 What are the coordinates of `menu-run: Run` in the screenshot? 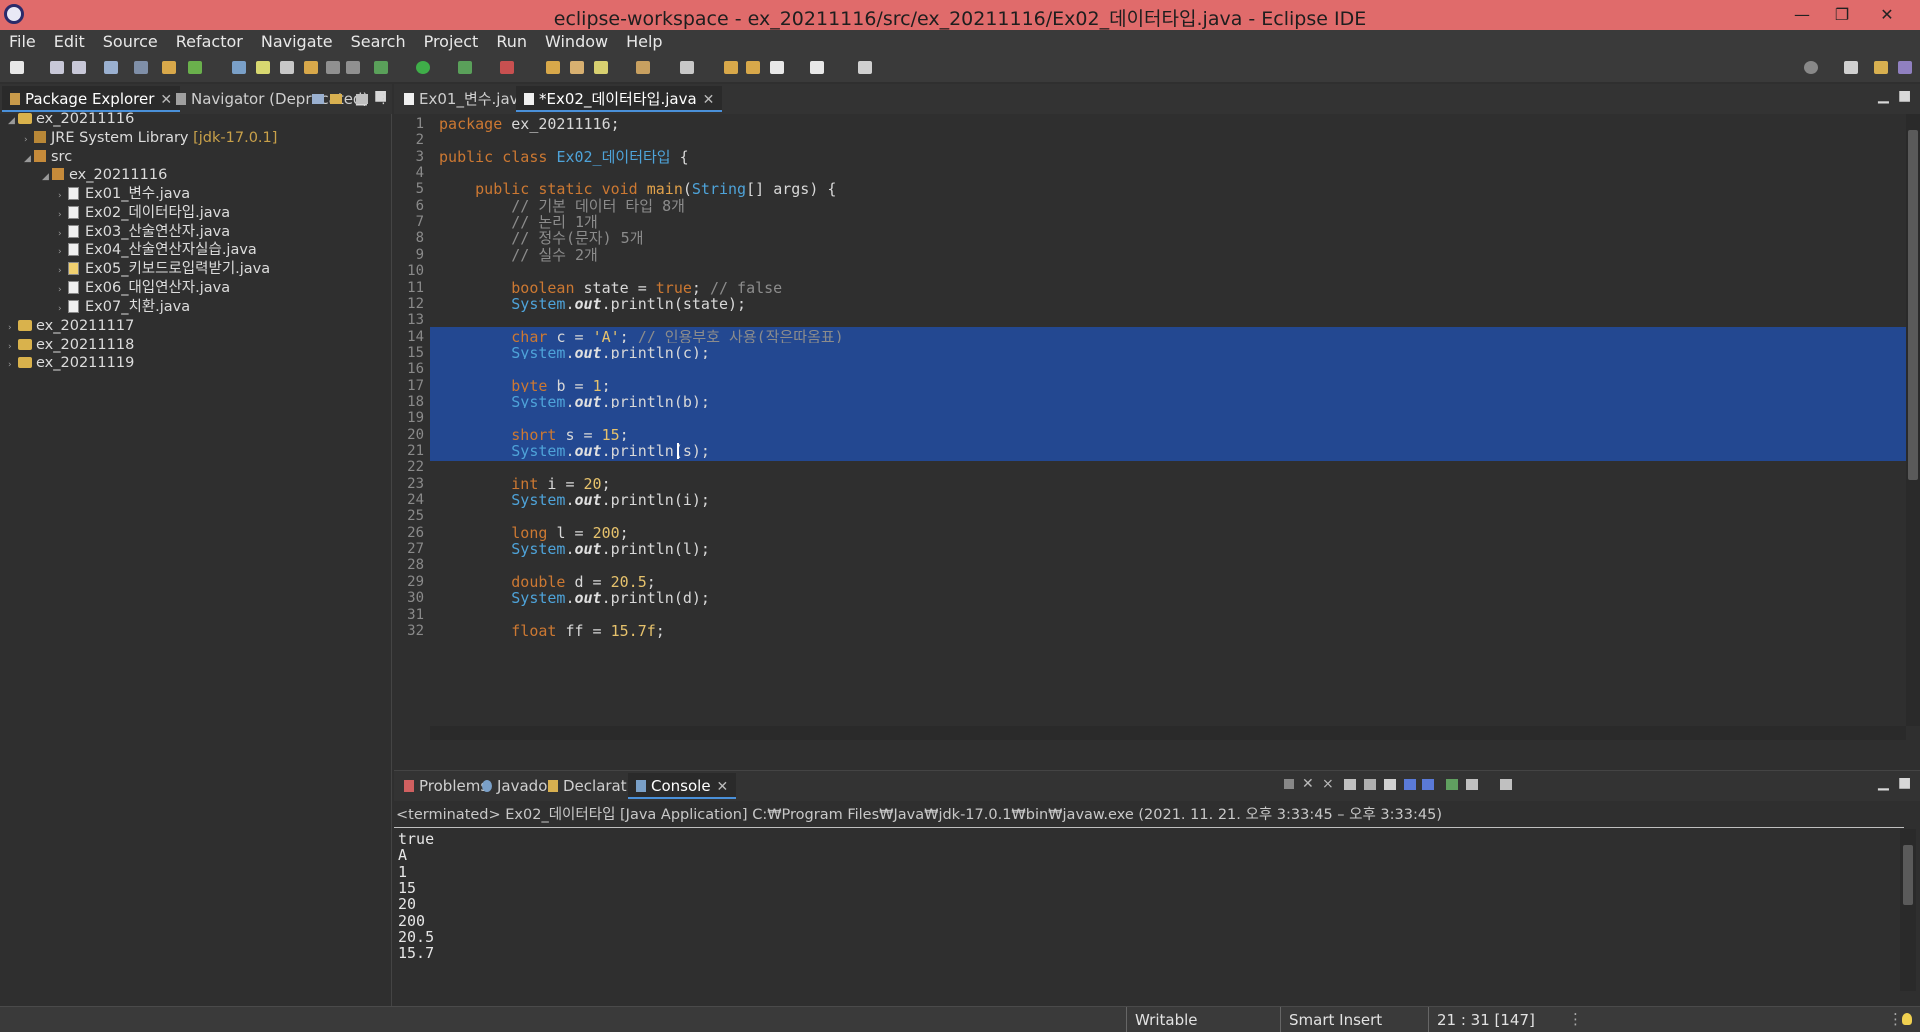 It's located at (511, 42).